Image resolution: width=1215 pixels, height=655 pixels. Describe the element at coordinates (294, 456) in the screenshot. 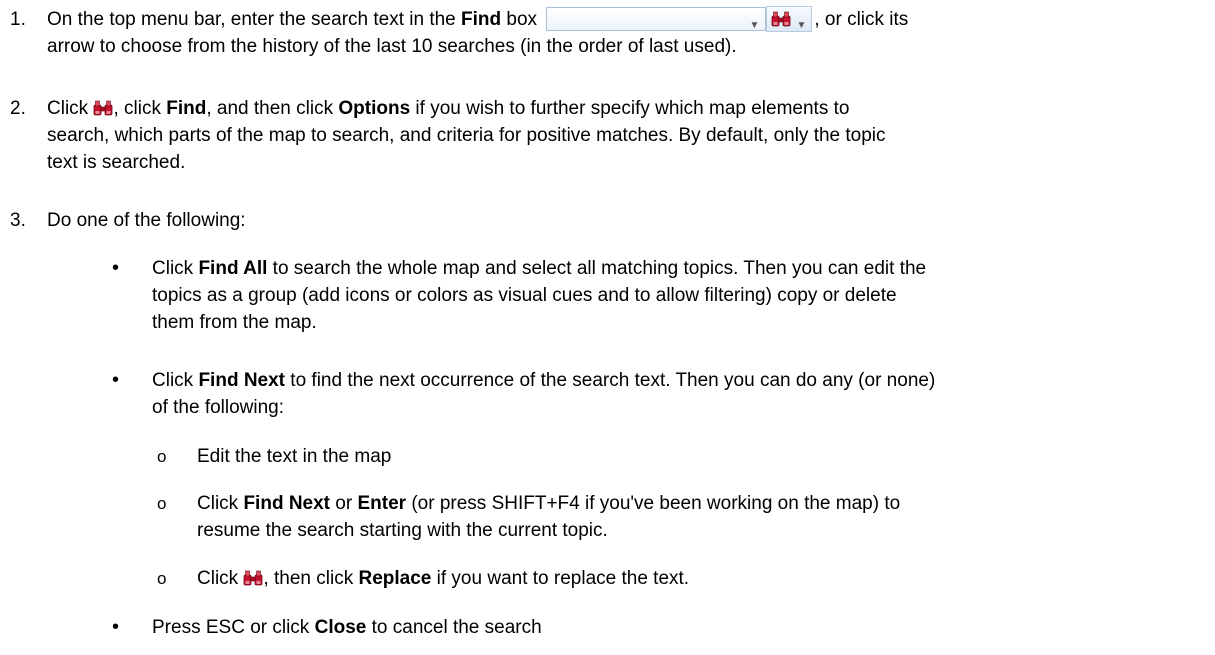

I see `subitem-text: Edit the text in the map` at that location.